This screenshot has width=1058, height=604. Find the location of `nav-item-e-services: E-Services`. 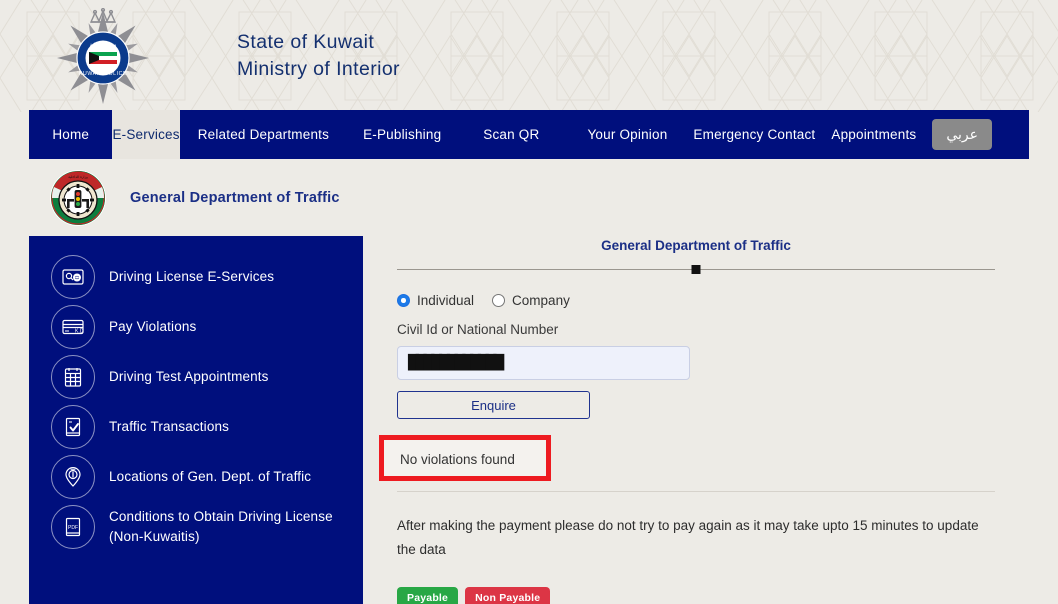

nav-item-e-services: E-Services is located at coordinates (146, 134).